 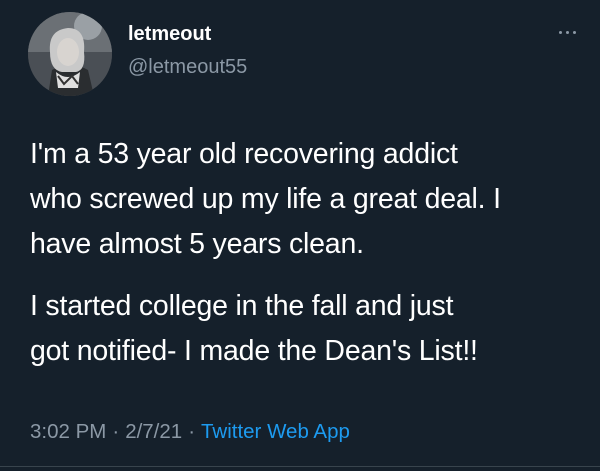 I want to click on tweet-meta: 3:02 PM · 2/7/21 · Twitter Web App, so click(x=190, y=432).